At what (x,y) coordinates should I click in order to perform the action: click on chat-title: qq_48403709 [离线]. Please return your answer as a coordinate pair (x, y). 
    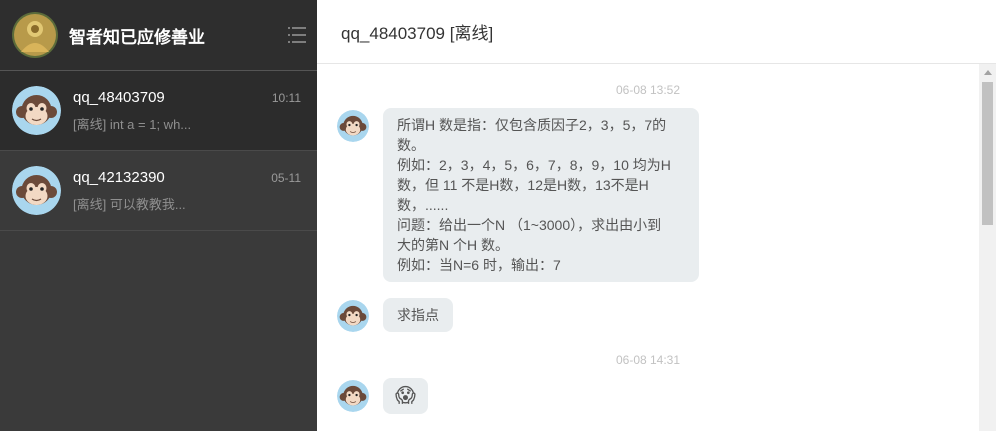
    Looking at the image, I should click on (417, 33).